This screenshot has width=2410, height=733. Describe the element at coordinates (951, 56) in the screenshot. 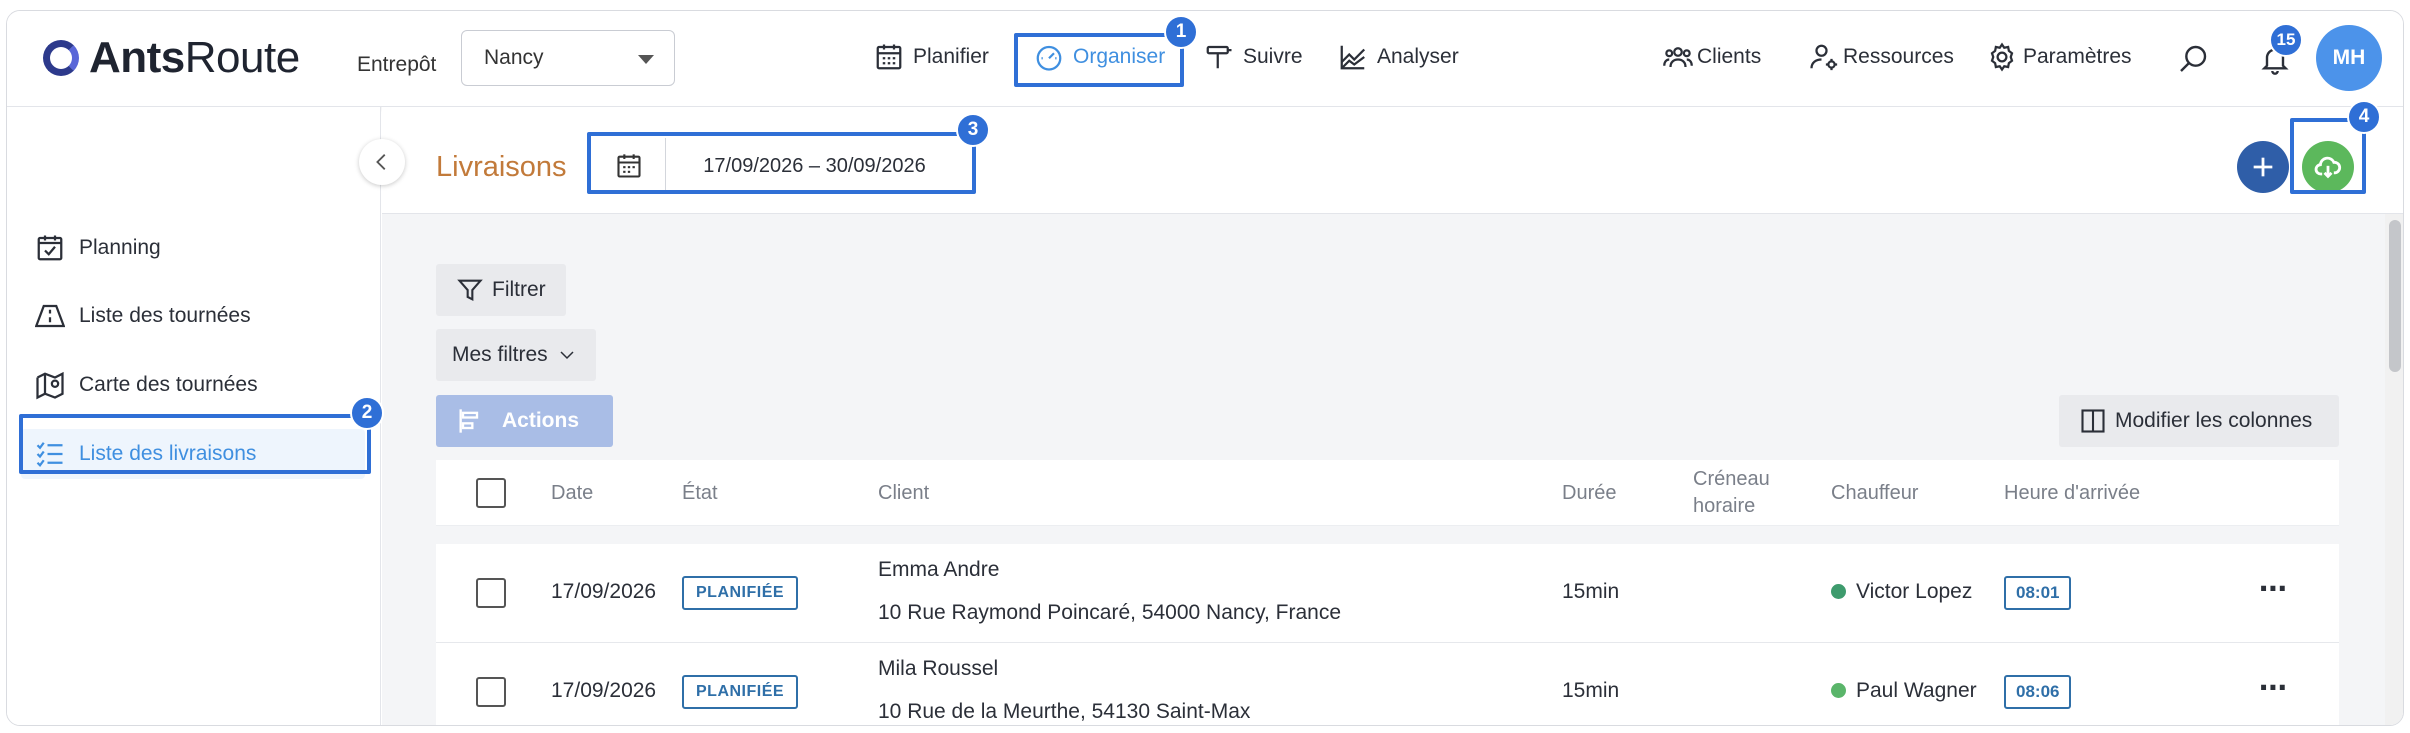

I see `nav-planifier-label: Planifier` at that location.